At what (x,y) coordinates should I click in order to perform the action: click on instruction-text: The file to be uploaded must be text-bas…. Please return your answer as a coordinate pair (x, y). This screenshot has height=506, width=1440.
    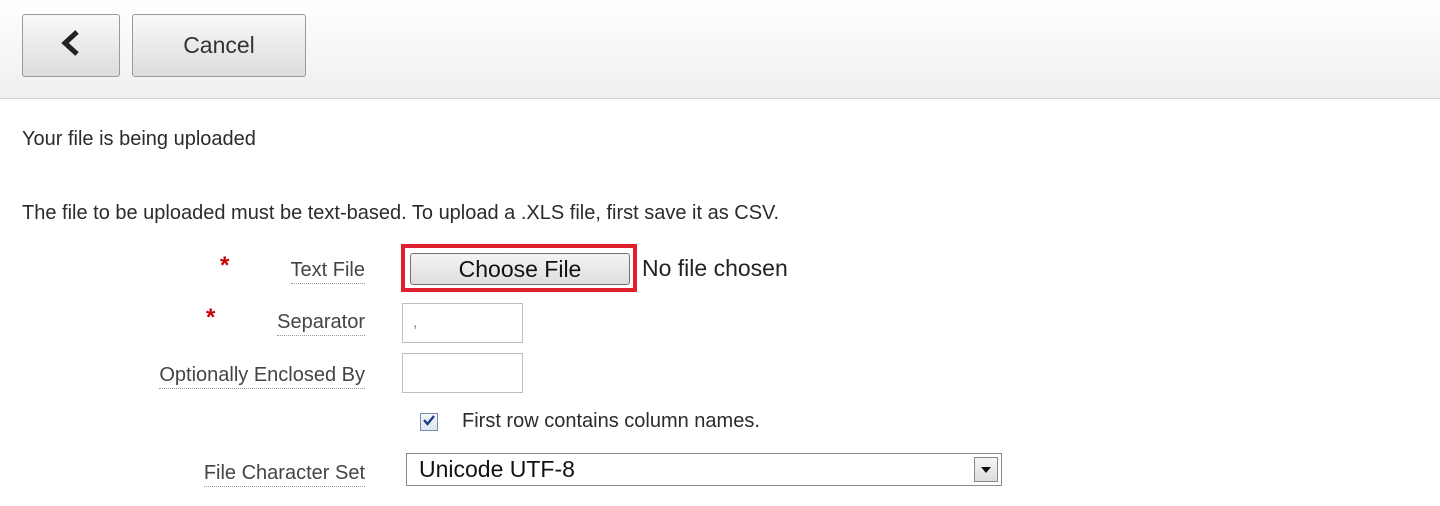
    Looking at the image, I should click on (401, 213).